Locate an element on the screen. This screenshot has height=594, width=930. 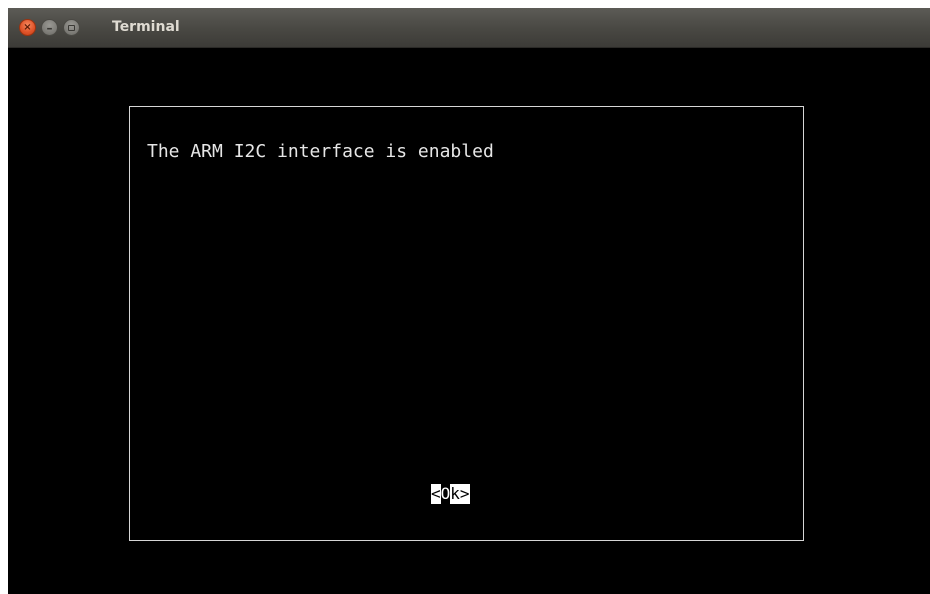
ok-label-rest: k is located at coordinates (455, 494).